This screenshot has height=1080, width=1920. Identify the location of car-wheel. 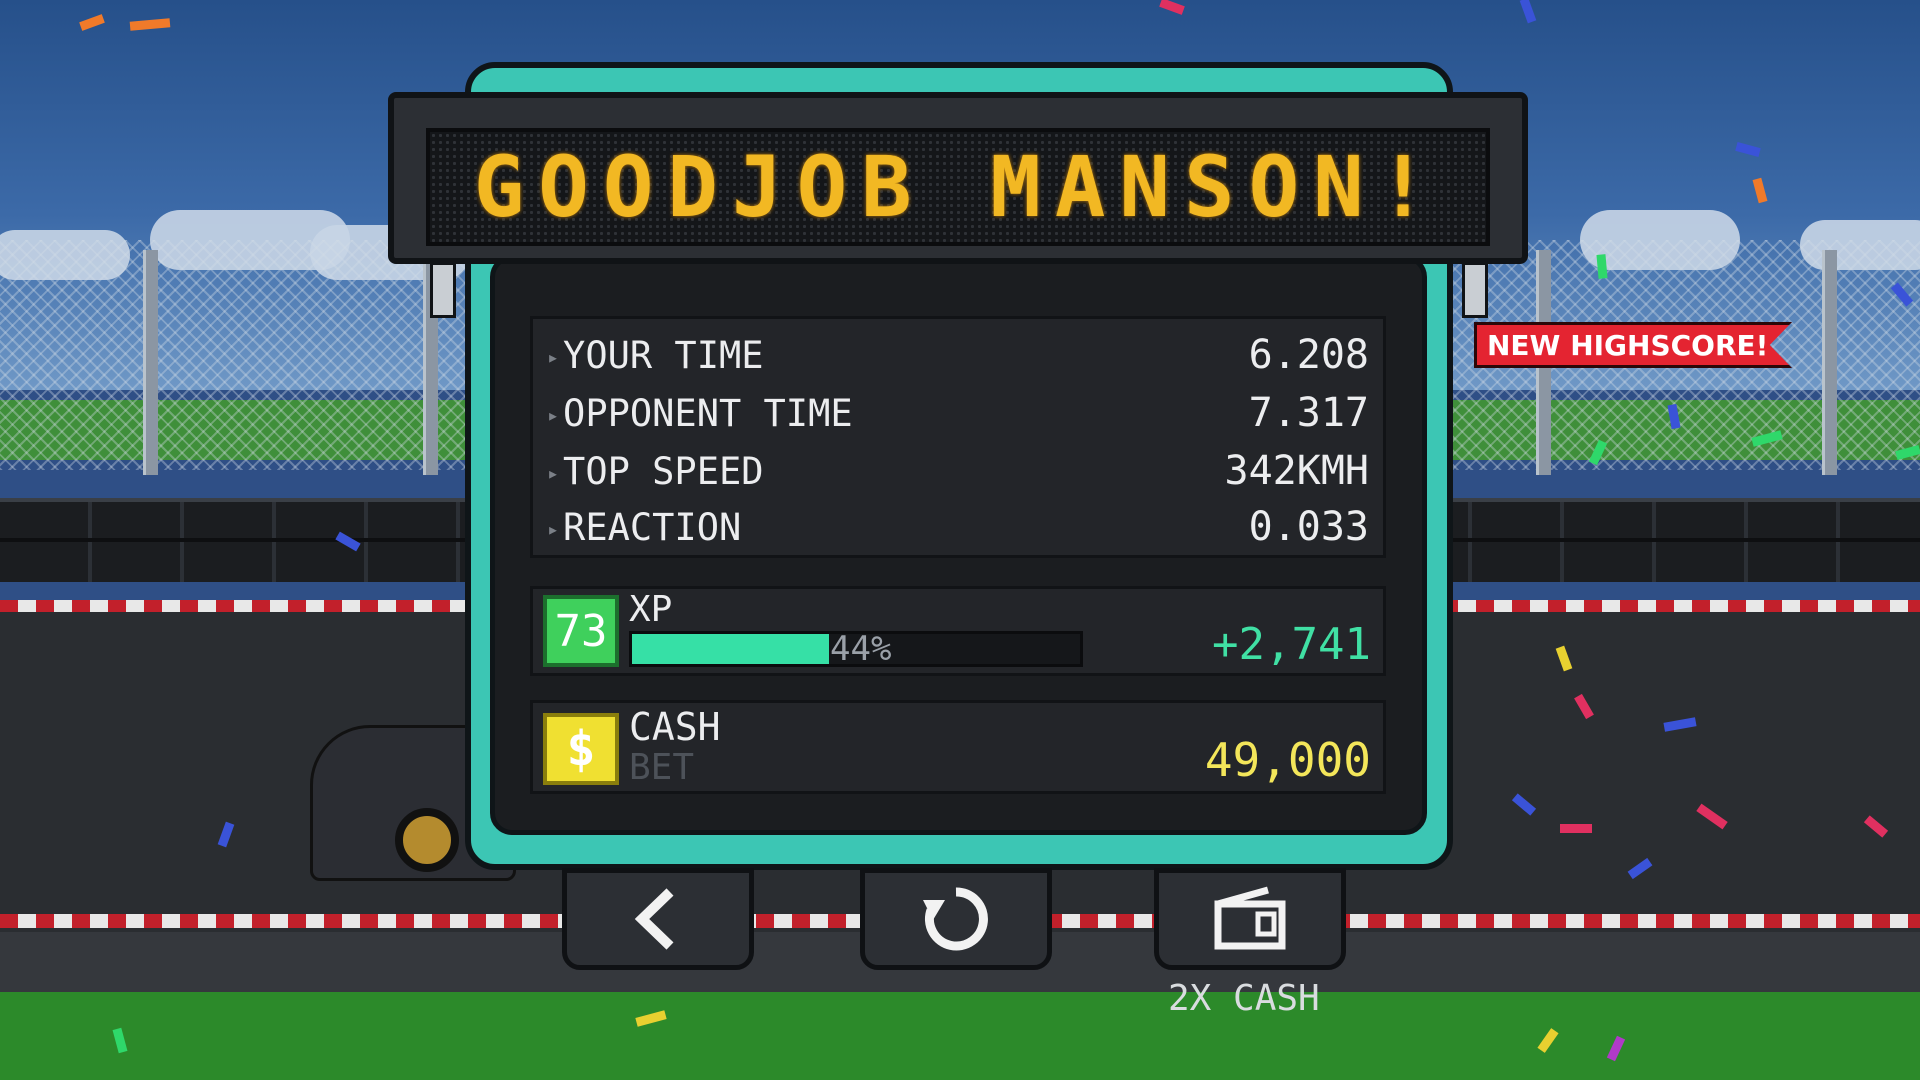
(427, 840).